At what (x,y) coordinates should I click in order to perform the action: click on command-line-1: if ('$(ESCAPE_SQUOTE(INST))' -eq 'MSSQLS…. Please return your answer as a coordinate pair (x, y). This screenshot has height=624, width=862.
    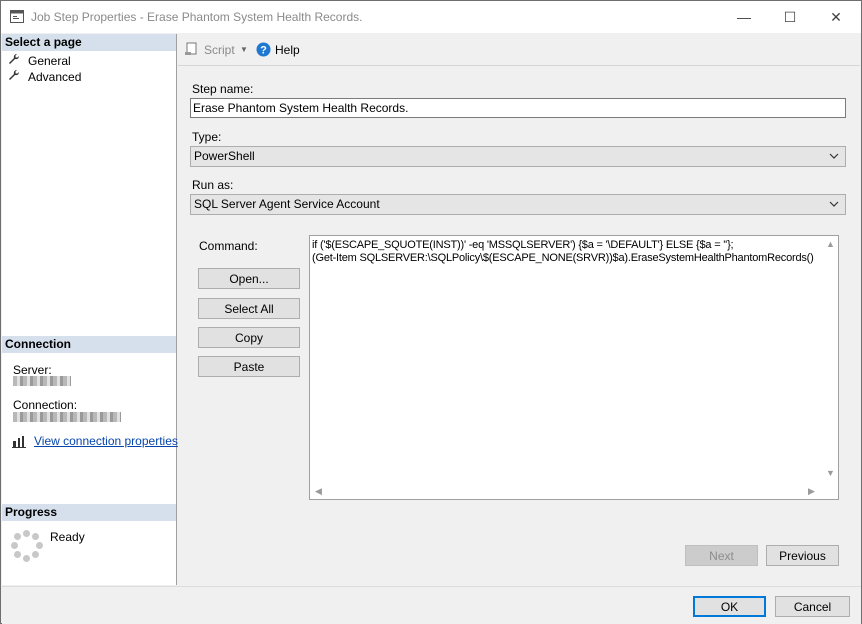
    Looking at the image, I should click on (523, 245).